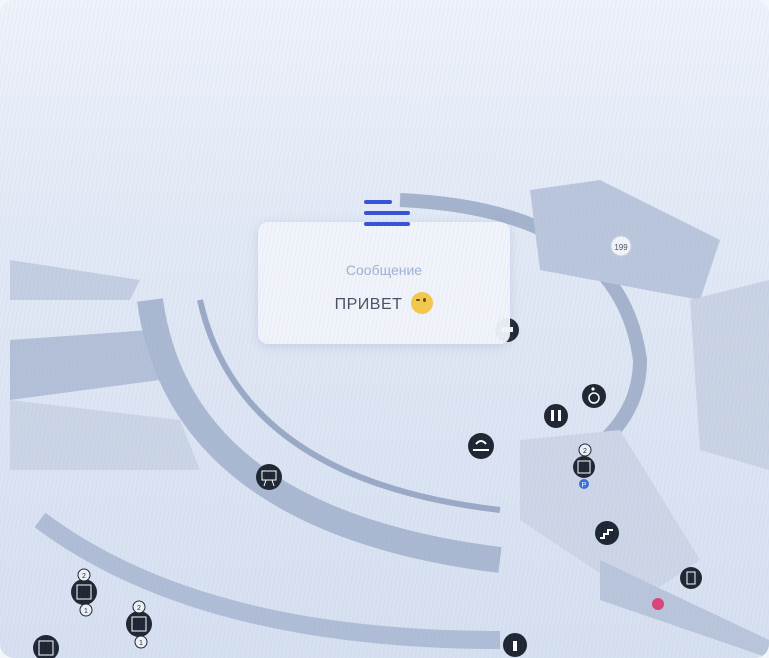  What do you see at coordinates (269, 477) in the screenshot?
I see `presentation-icon` at bounding box center [269, 477].